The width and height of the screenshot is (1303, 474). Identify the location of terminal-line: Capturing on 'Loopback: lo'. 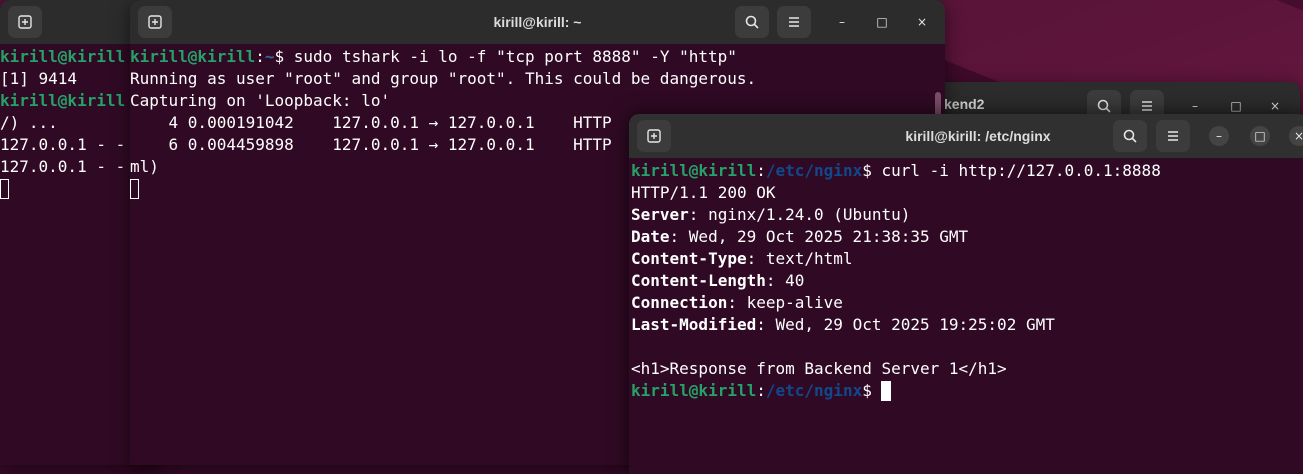
(260, 100).